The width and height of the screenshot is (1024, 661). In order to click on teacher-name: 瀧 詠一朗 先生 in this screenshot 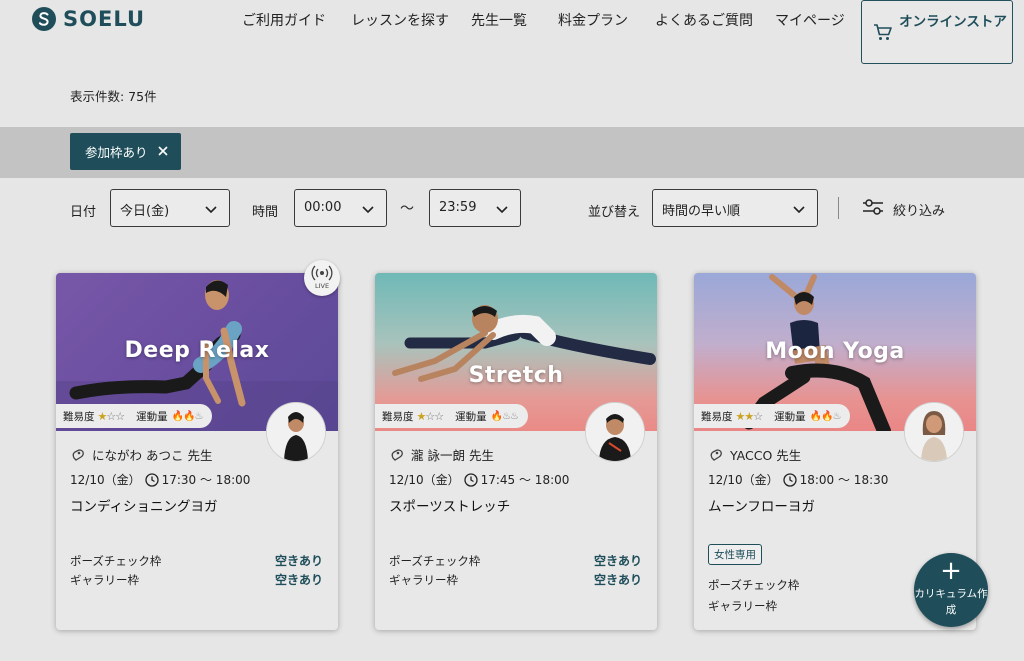, I will do `click(441, 454)`.